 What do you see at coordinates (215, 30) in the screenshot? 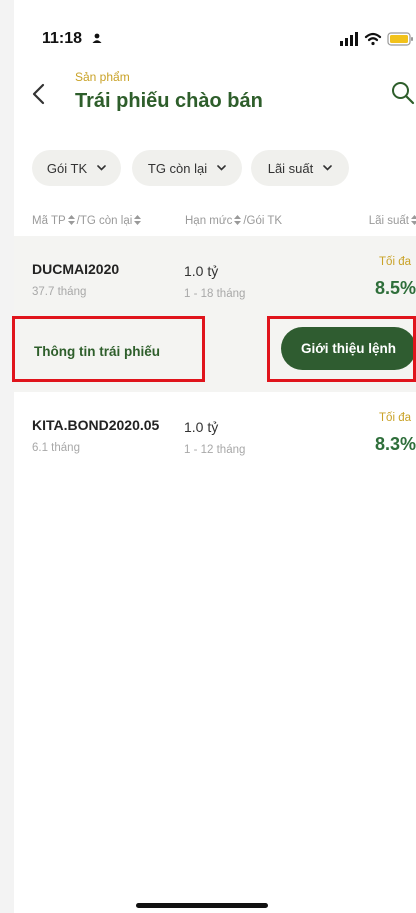
I see `status-bar: 11:18` at bounding box center [215, 30].